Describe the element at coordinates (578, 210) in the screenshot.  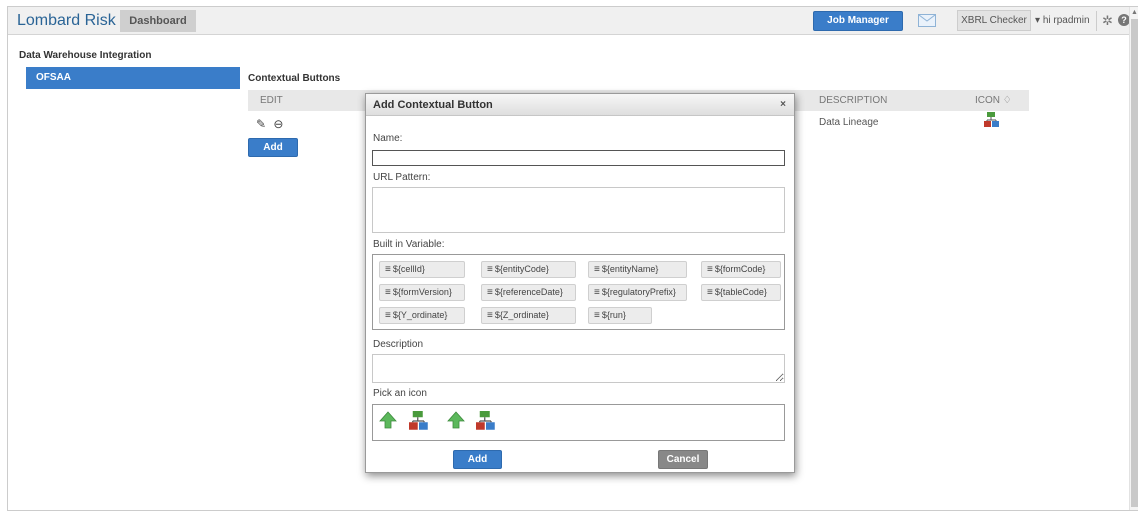
I see `url-pattern-input` at that location.